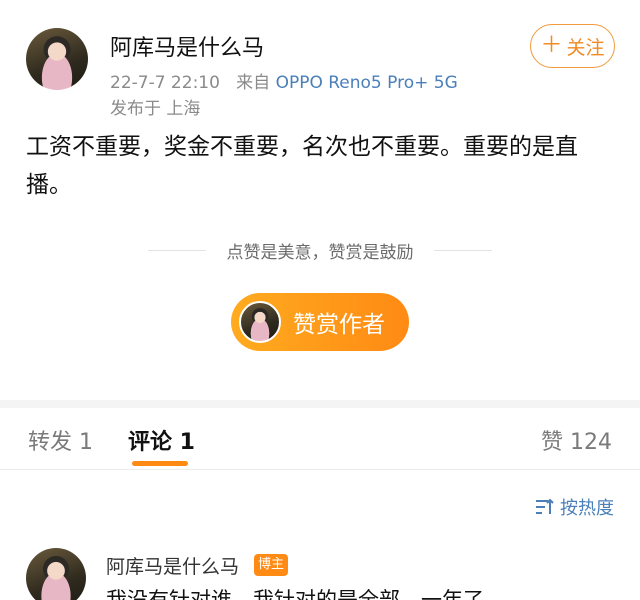 This screenshot has height=600, width=640. Describe the element at coordinates (339, 325) in the screenshot. I see `reward-label: 赞赏作者` at that location.